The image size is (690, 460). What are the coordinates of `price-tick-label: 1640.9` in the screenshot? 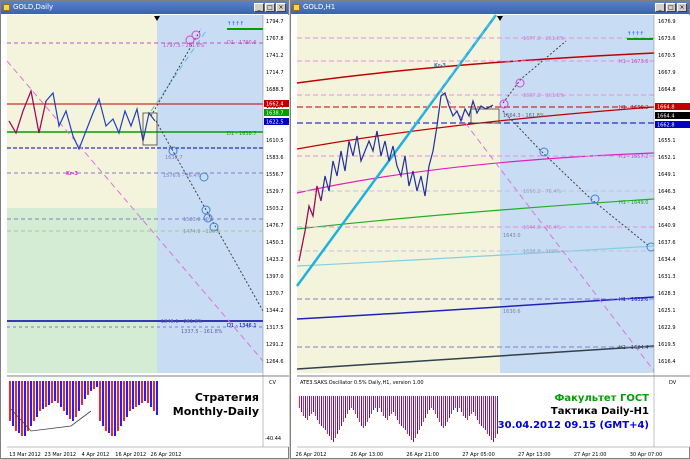 It's located at (667, 226).